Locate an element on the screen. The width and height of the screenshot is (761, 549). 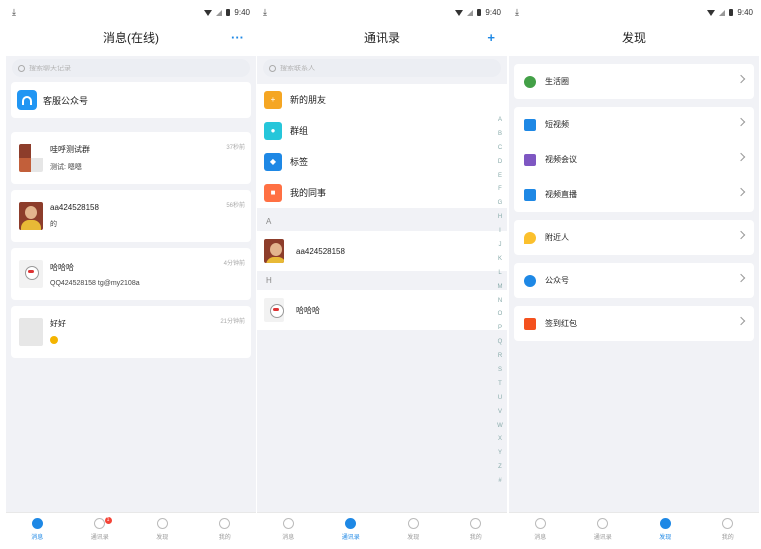
add-contact-button: + is located at coordinates (491, 38).